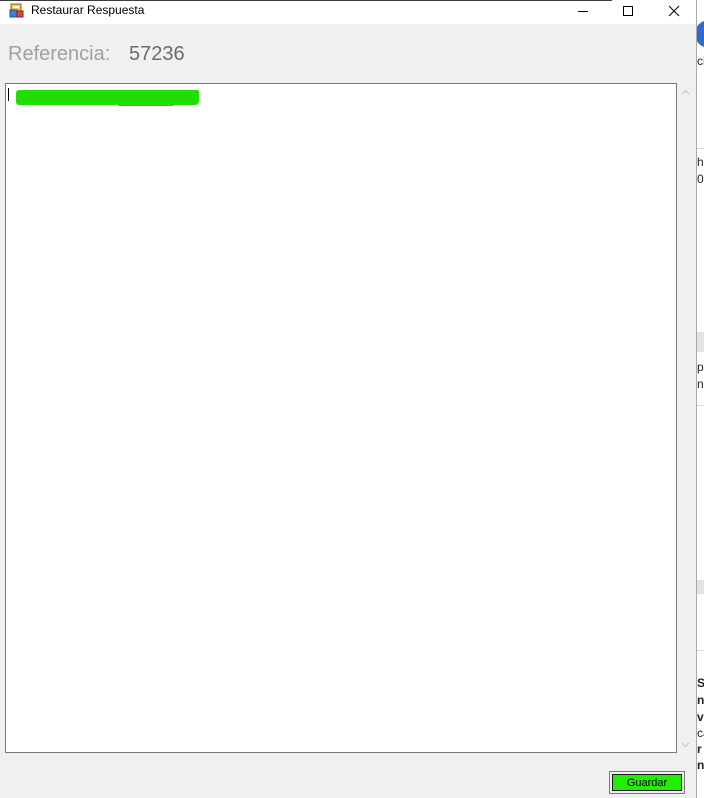 The image size is (704, 798). What do you see at coordinates (700, 384) in the screenshot?
I see `background-text-fragment: nv` at bounding box center [700, 384].